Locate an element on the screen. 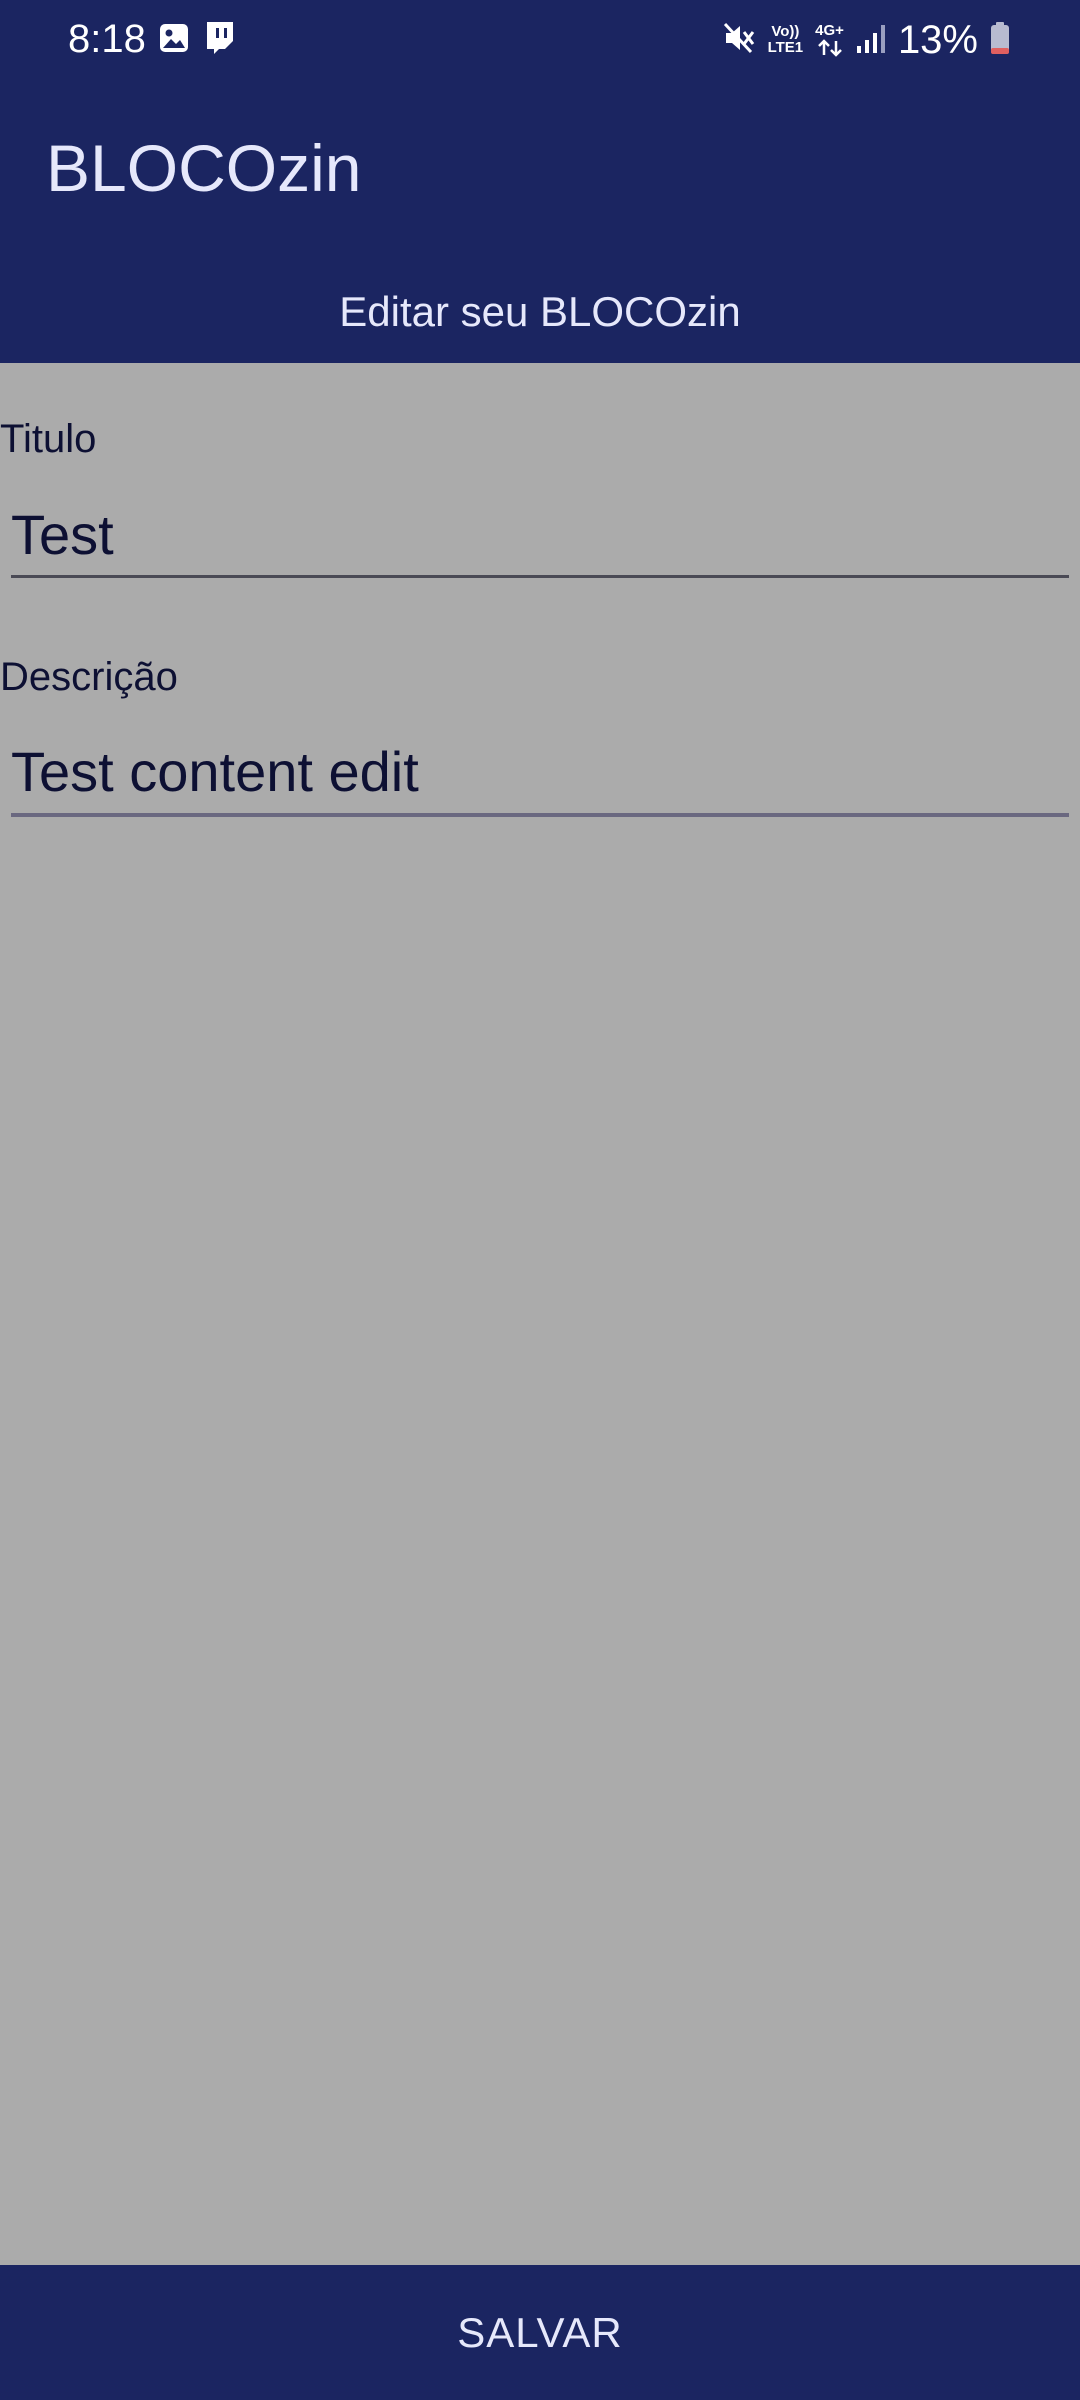 This screenshot has height=2400, width=1080. save-button: SALVAR is located at coordinates (540, 2332).